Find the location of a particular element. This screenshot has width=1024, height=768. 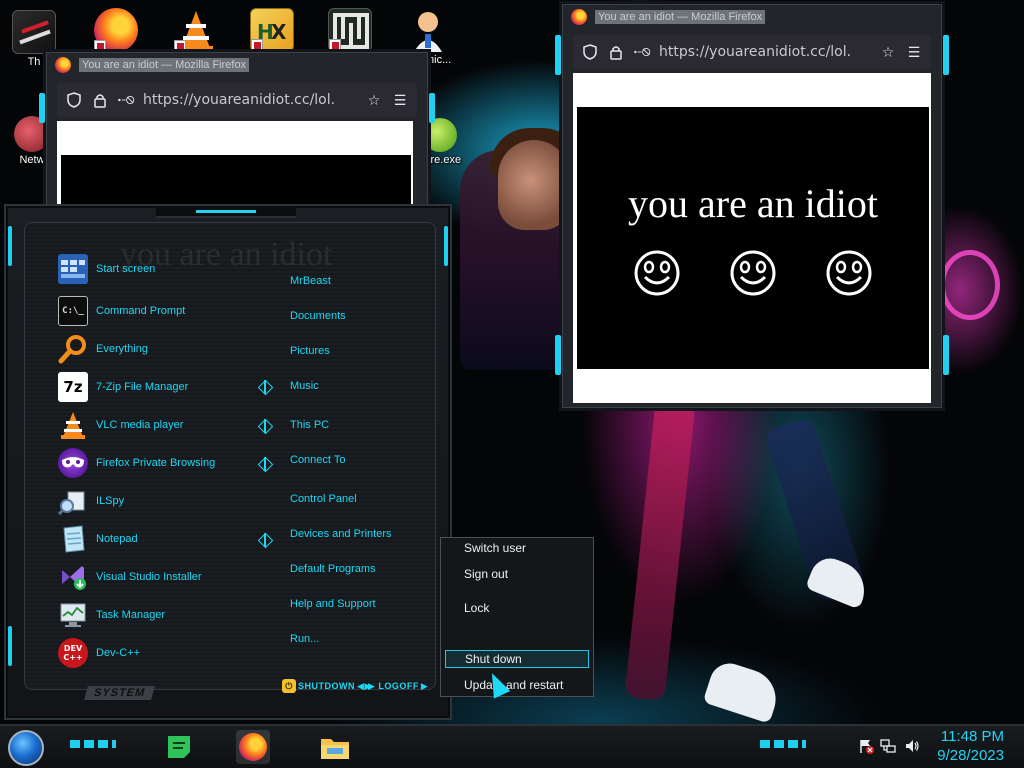

taskbar-app-firefox is located at coordinates (253, 747).